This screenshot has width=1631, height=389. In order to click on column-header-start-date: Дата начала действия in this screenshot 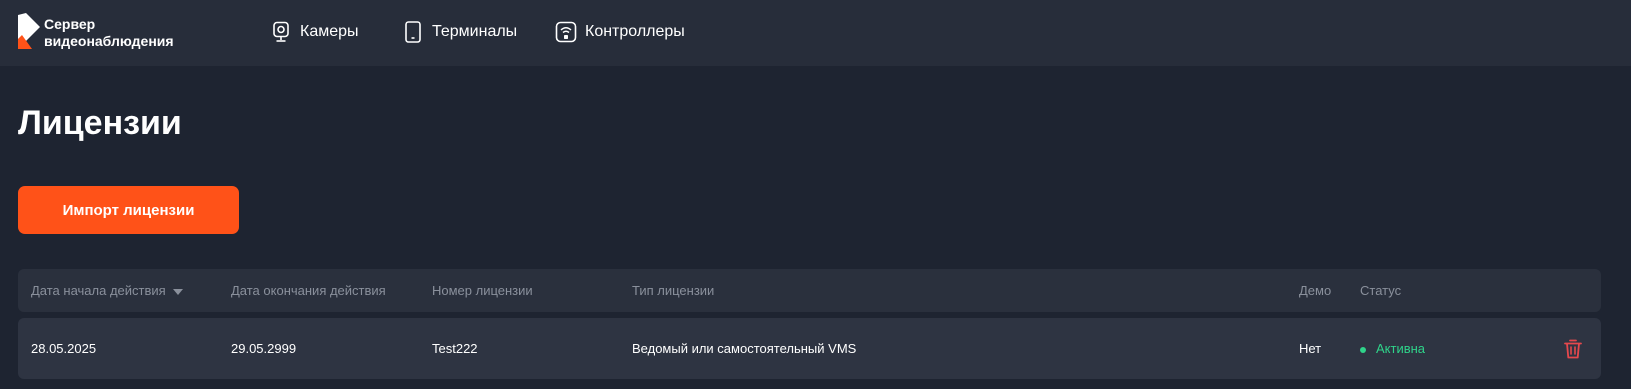, I will do `click(107, 290)`.